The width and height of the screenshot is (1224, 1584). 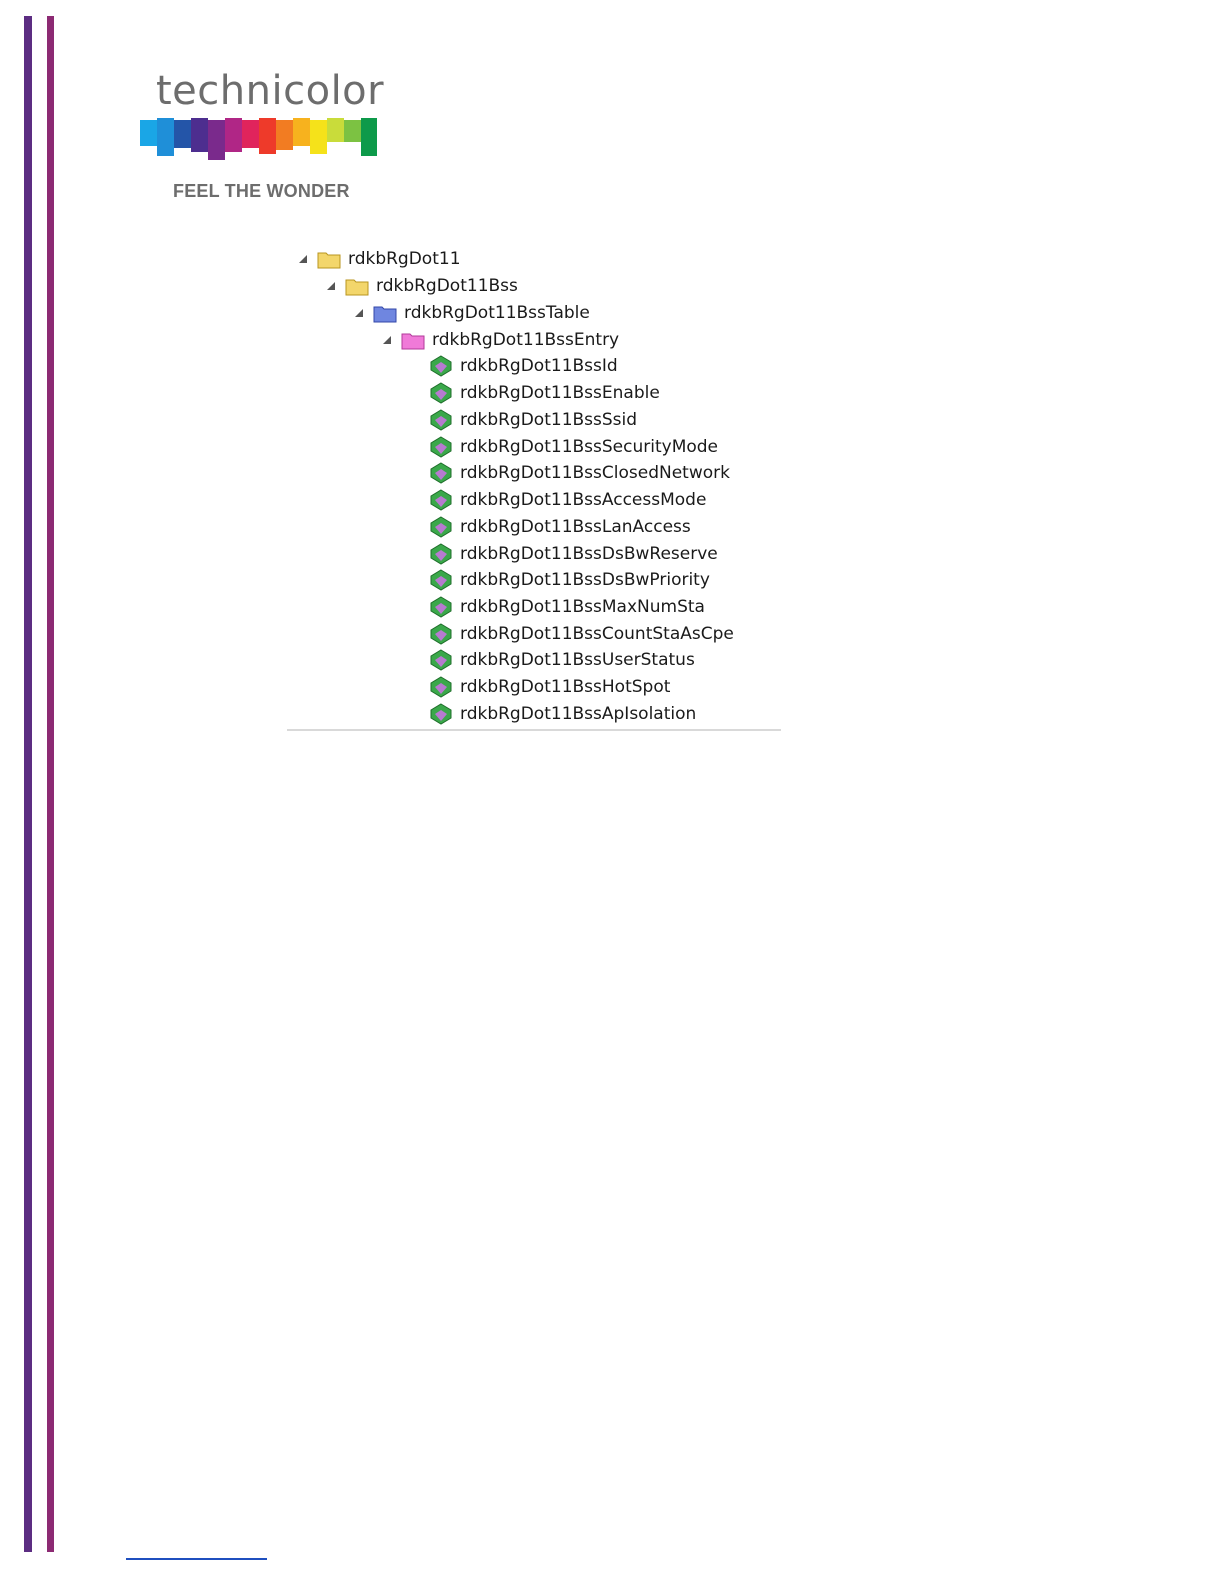 I want to click on entry-folder-icon, so click(x=413, y=340).